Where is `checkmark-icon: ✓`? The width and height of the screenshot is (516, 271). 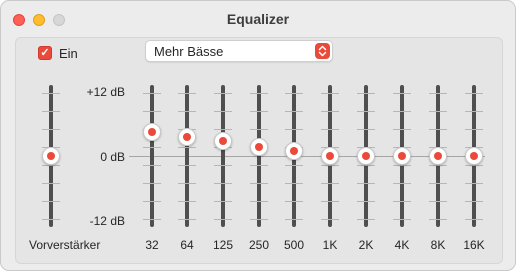
checkmark-icon: ✓ is located at coordinates (45, 53).